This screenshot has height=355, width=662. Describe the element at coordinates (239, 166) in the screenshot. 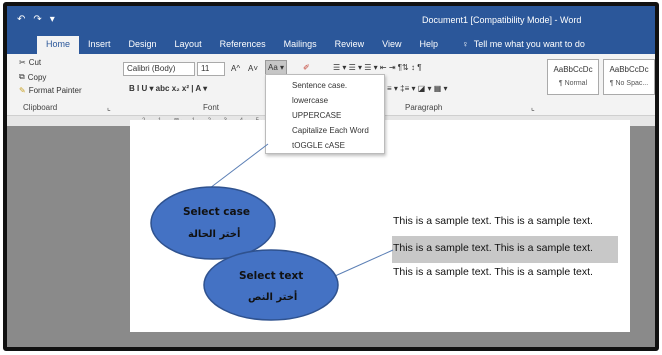

I see `select-case-pointer-line` at that location.